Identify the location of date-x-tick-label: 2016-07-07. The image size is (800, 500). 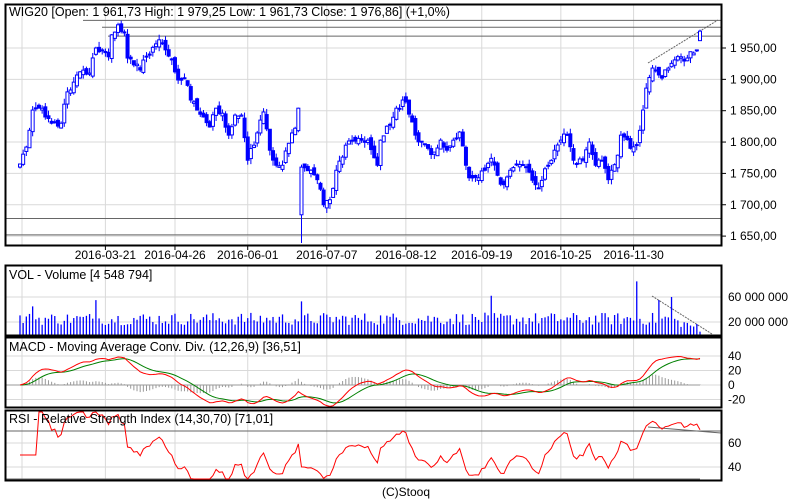
(327, 255).